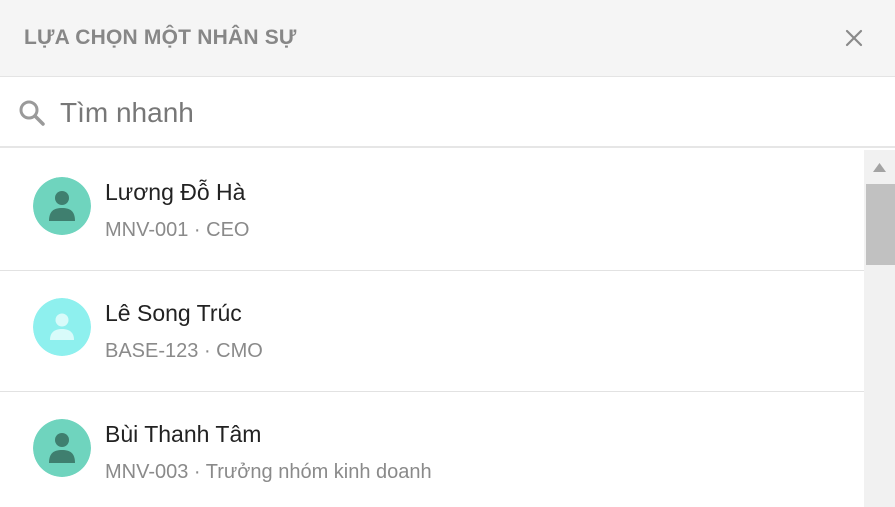 This screenshot has height=507, width=895. What do you see at coordinates (460, 113) in the screenshot?
I see `search-input` at bounding box center [460, 113].